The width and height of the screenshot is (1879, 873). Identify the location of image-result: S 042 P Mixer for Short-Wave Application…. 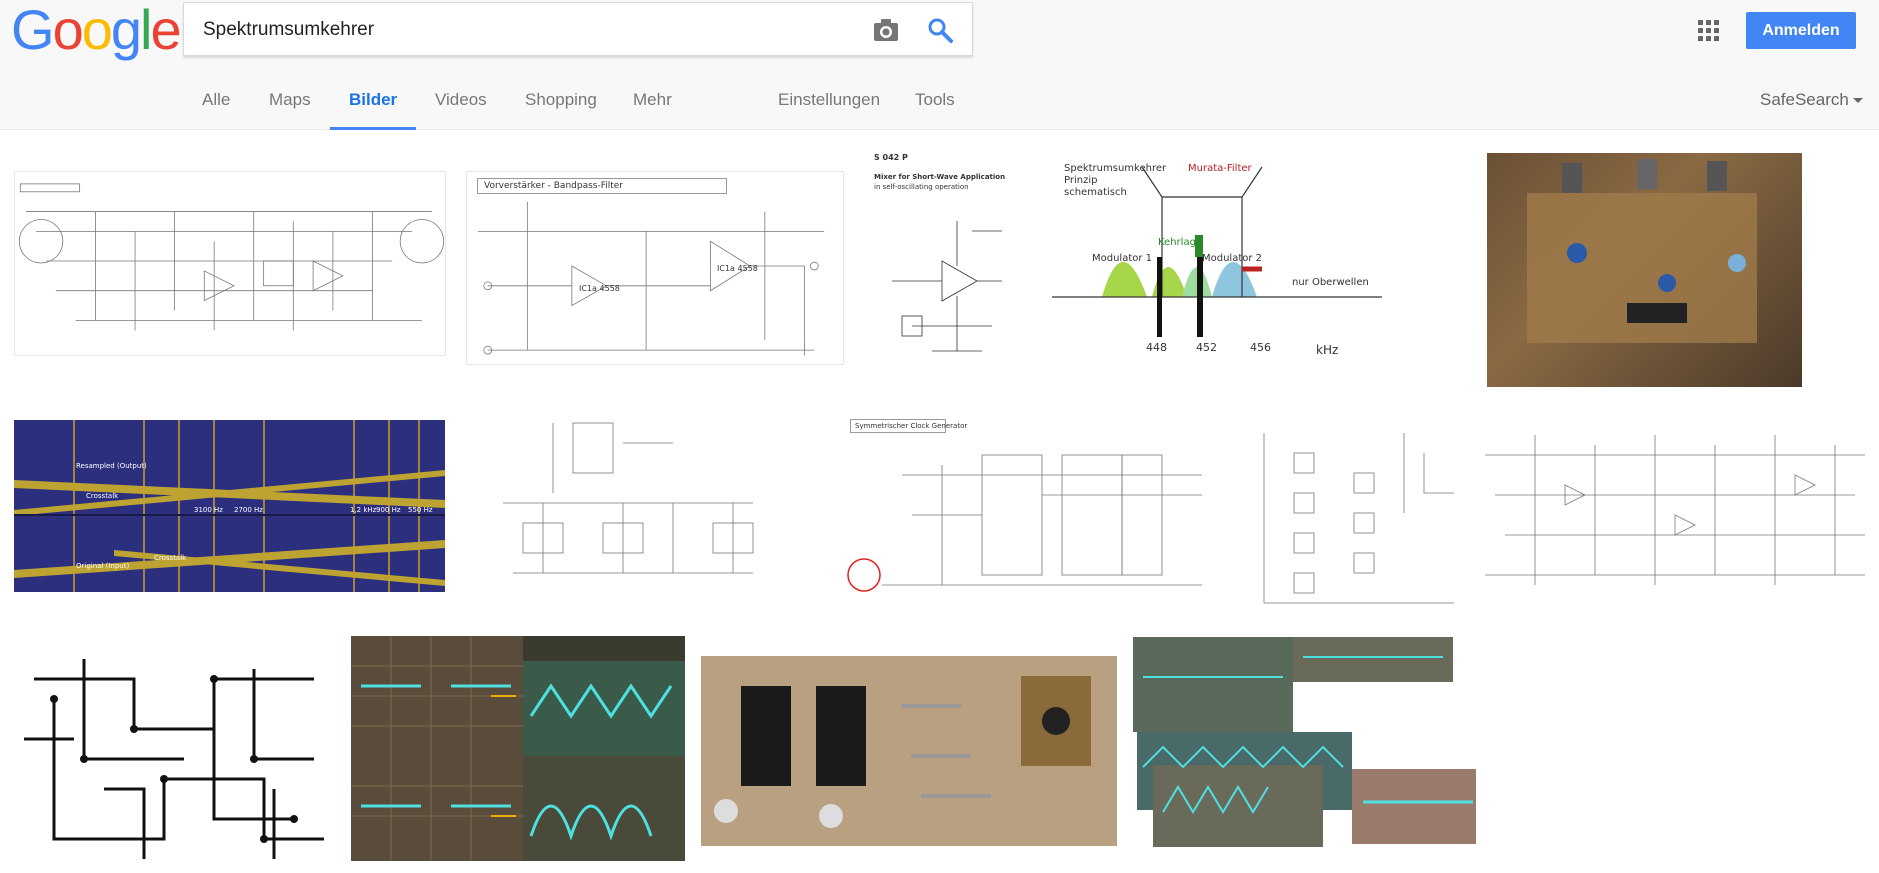
(942, 261).